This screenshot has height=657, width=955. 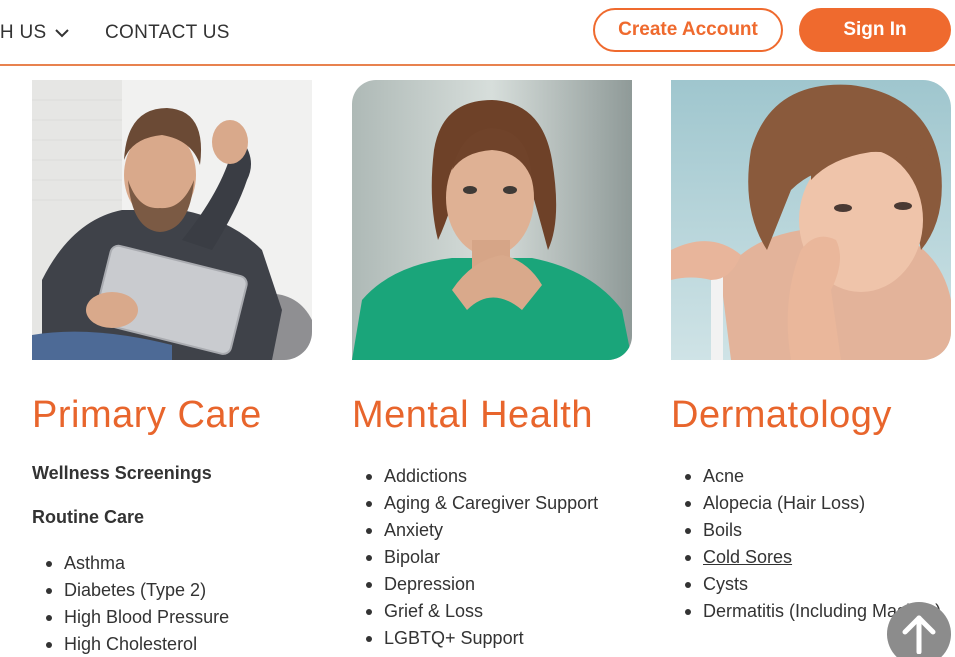 I want to click on mental-health-photo, so click(x=492, y=220).